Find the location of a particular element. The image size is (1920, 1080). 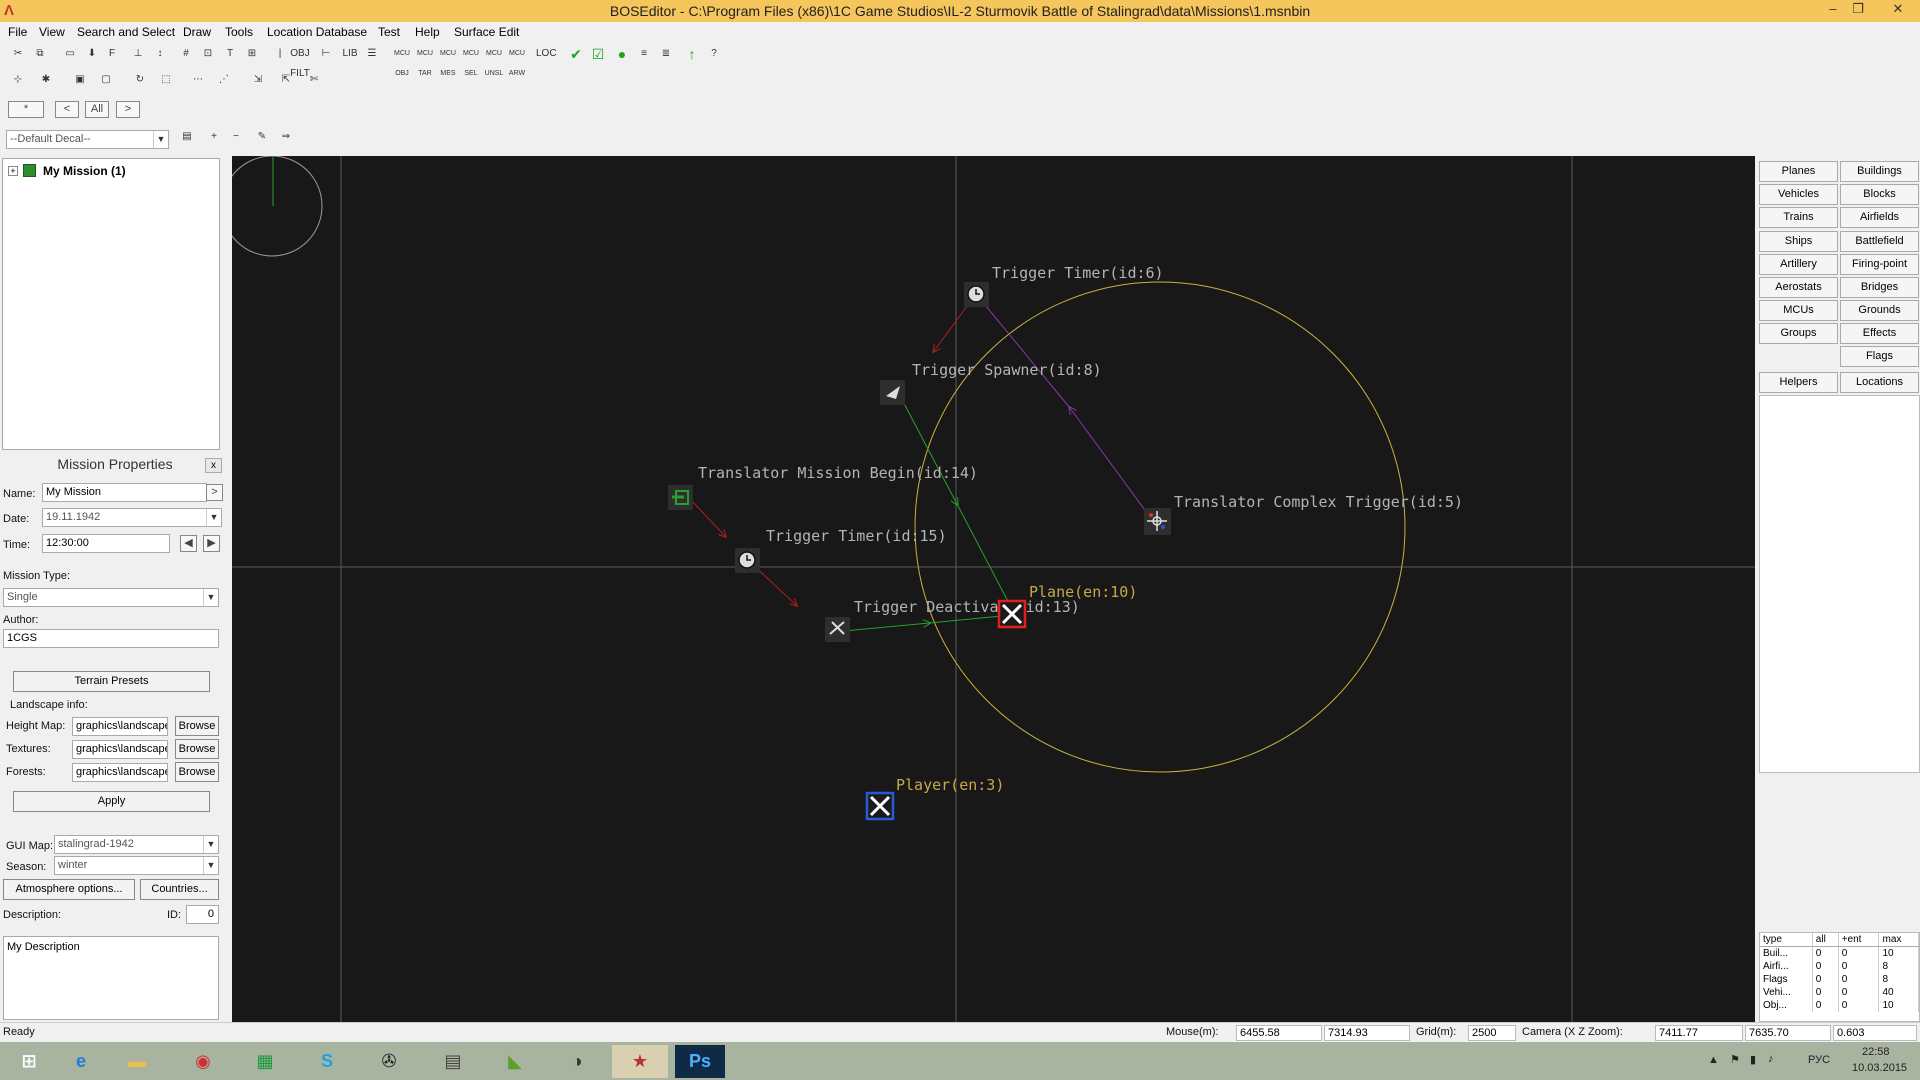

author-field: 1CGS is located at coordinates (111, 638).